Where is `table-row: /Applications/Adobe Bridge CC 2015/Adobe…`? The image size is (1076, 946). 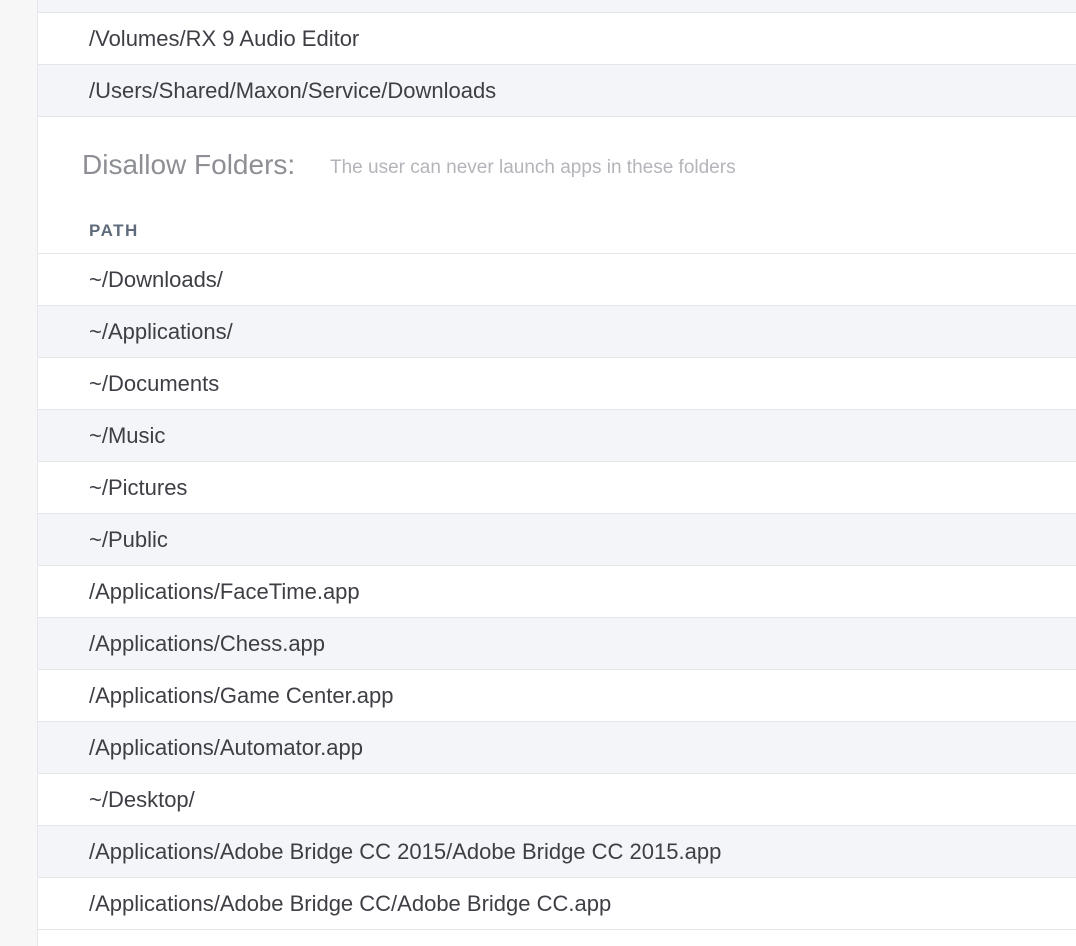
table-row: /Applications/Adobe Bridge CC 2015/Adobe… is located at coordinates (557, 852).